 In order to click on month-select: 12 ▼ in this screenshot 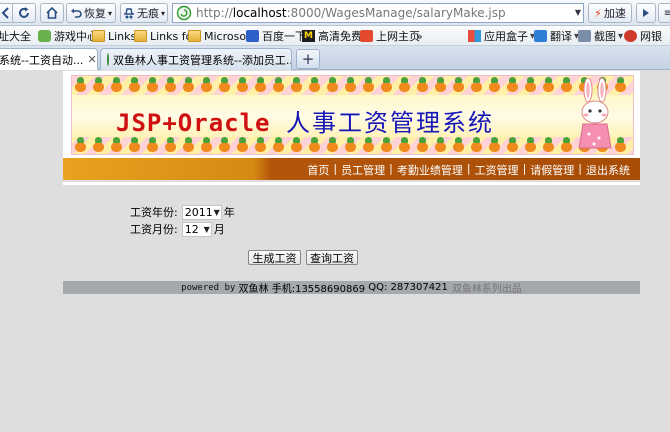, I will do `click(196, 229)`.